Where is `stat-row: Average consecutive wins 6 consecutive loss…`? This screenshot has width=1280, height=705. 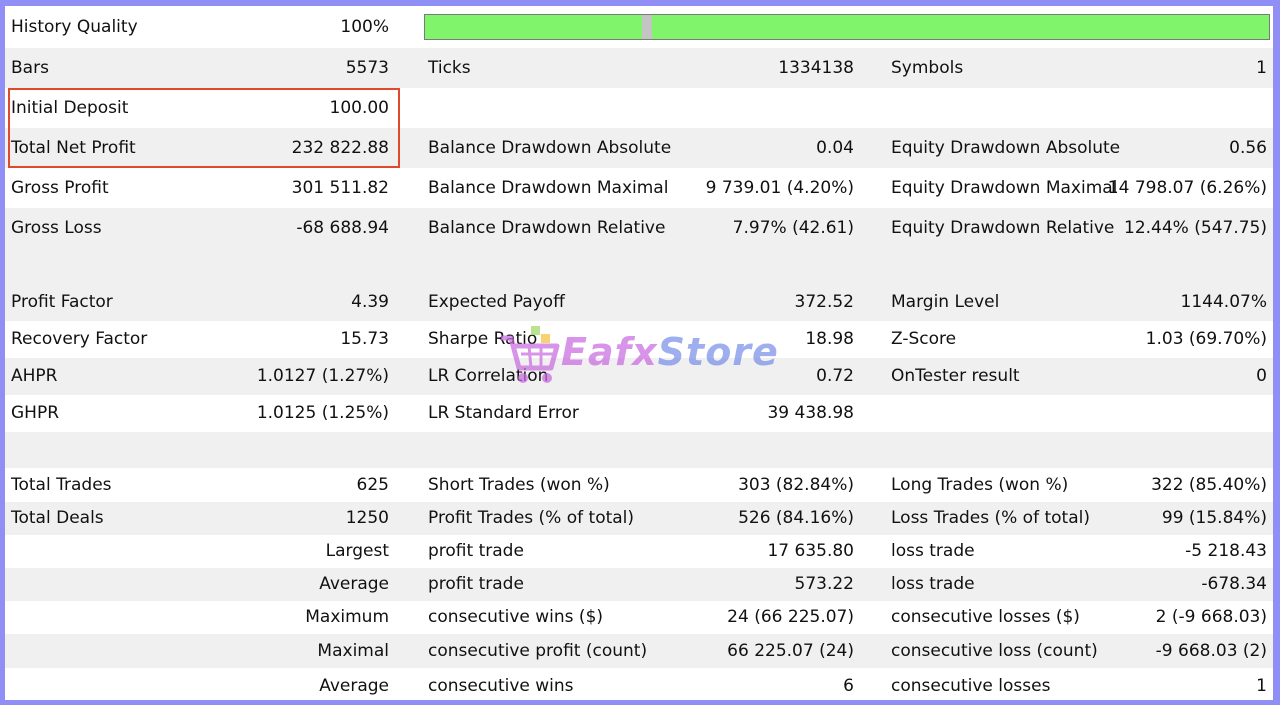 stat-row: Average consecutive wins 6 consecutive loss… is located at coordinates (639, 684).